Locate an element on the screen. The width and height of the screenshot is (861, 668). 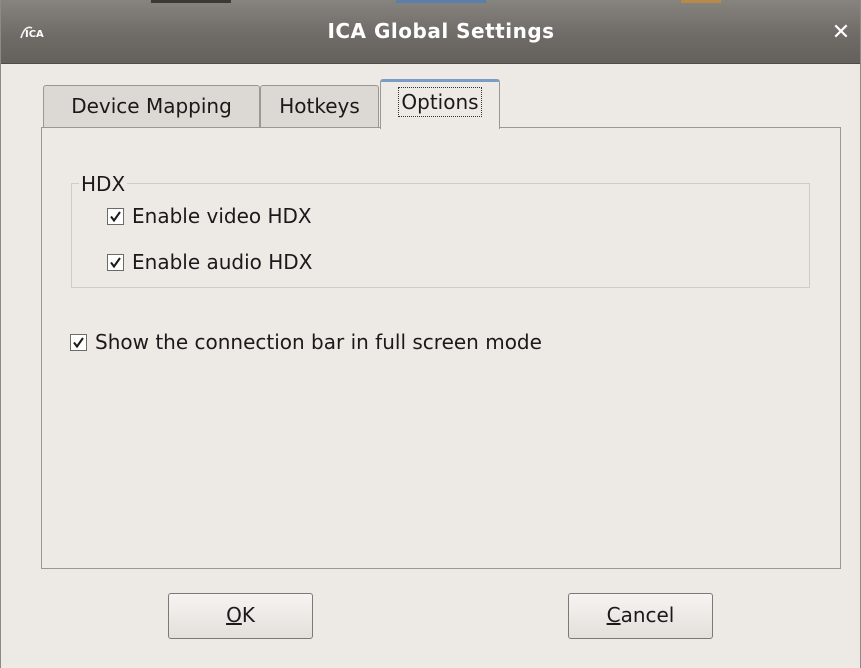
tab-options-label: Options is located at coordinates (440, 102).